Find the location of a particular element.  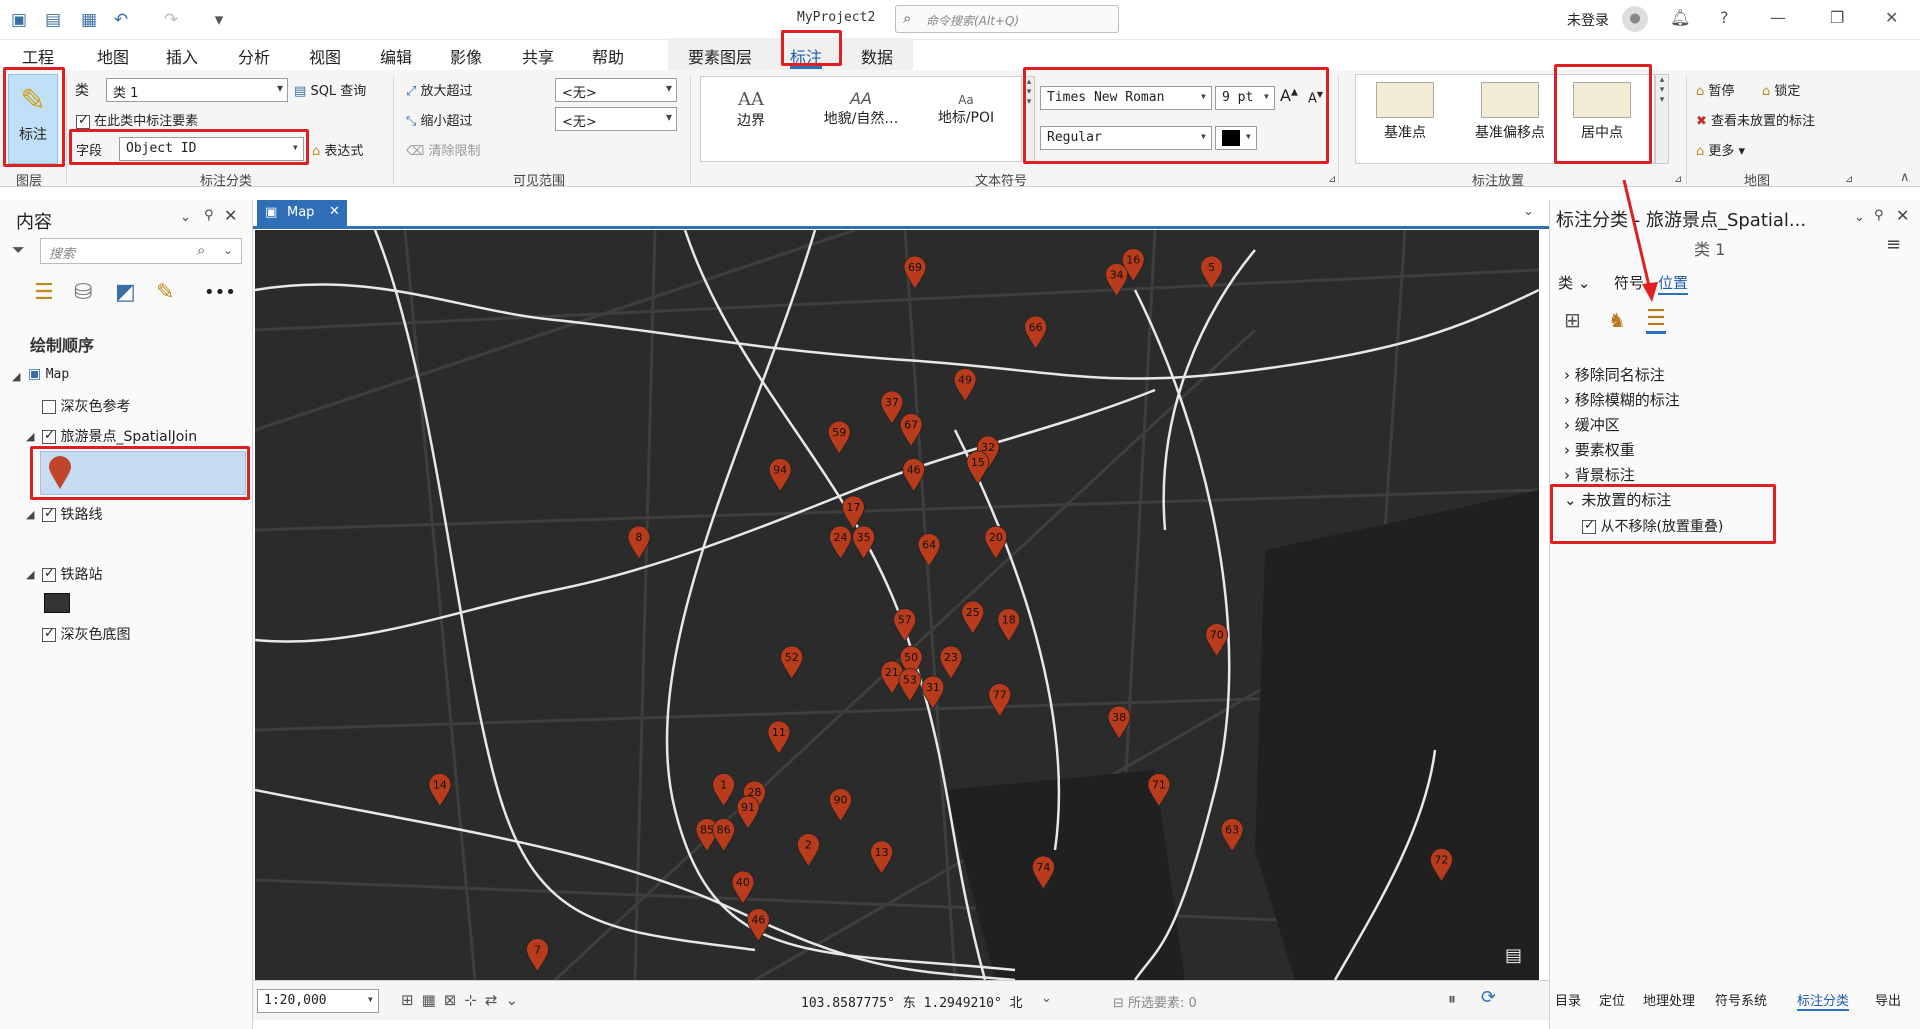

placement-properties-icon: ⊞ is located at coordinates (1572, 320).